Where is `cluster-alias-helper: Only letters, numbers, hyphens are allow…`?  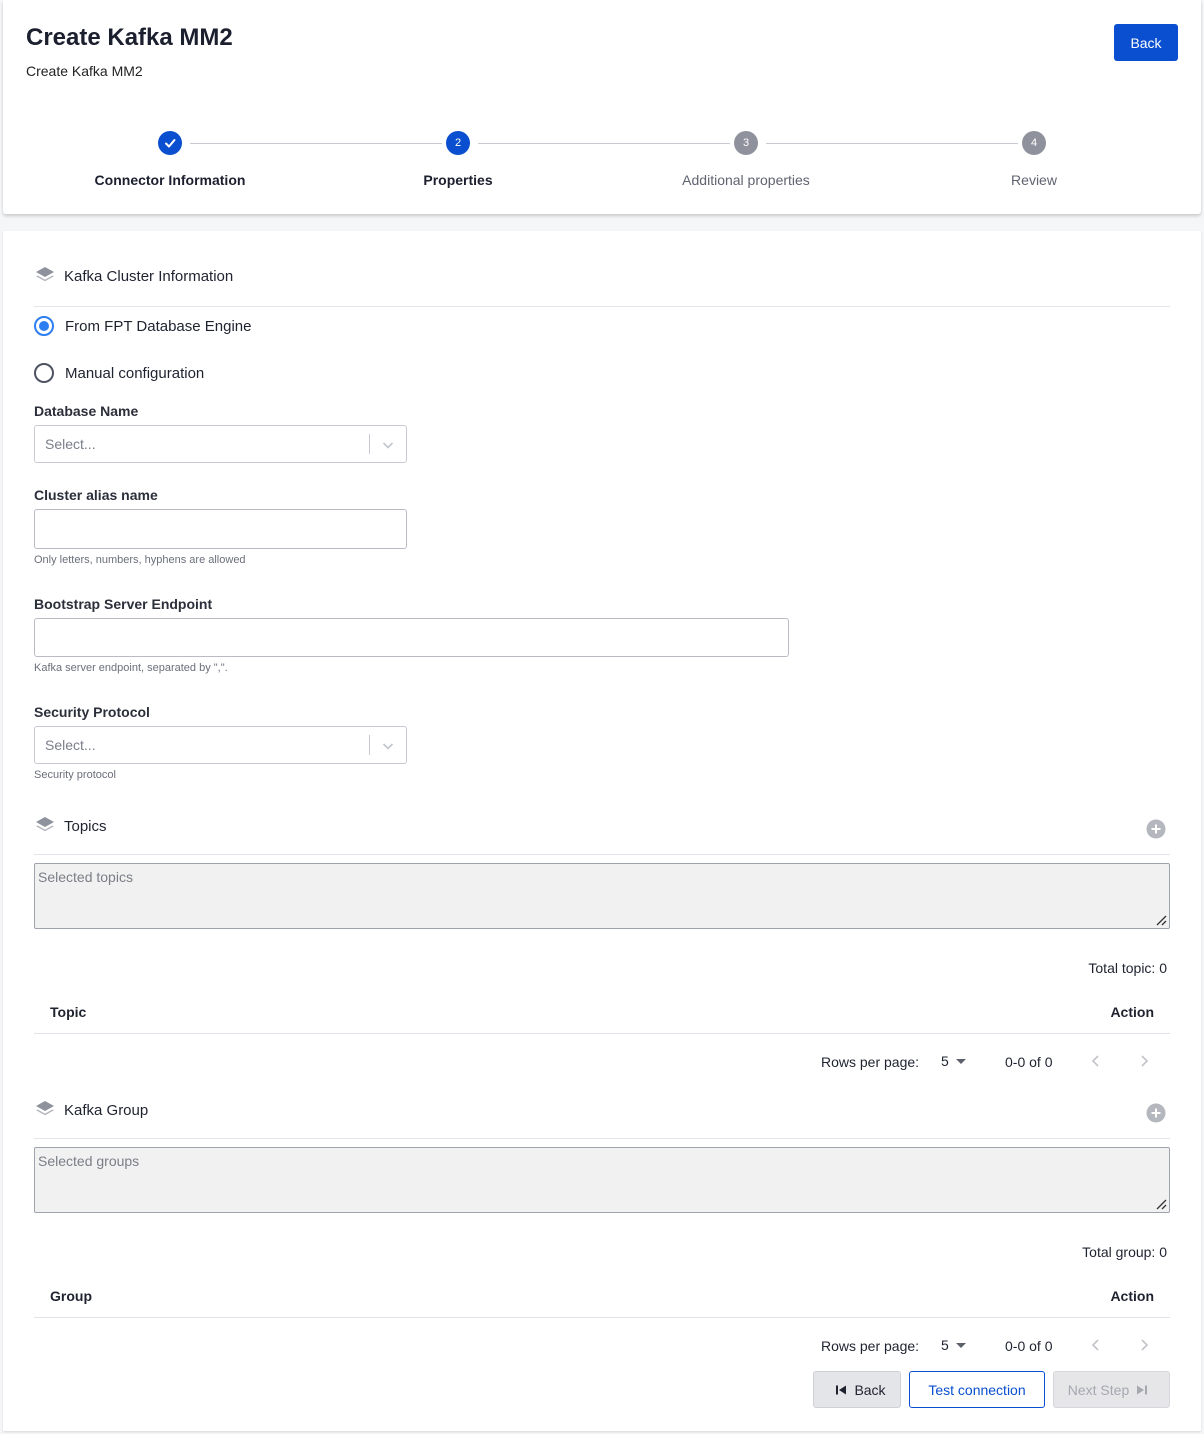 cluster-alias-helper: Only letters, numbers, hyphens are allow… is located at coordinates (140, 560).